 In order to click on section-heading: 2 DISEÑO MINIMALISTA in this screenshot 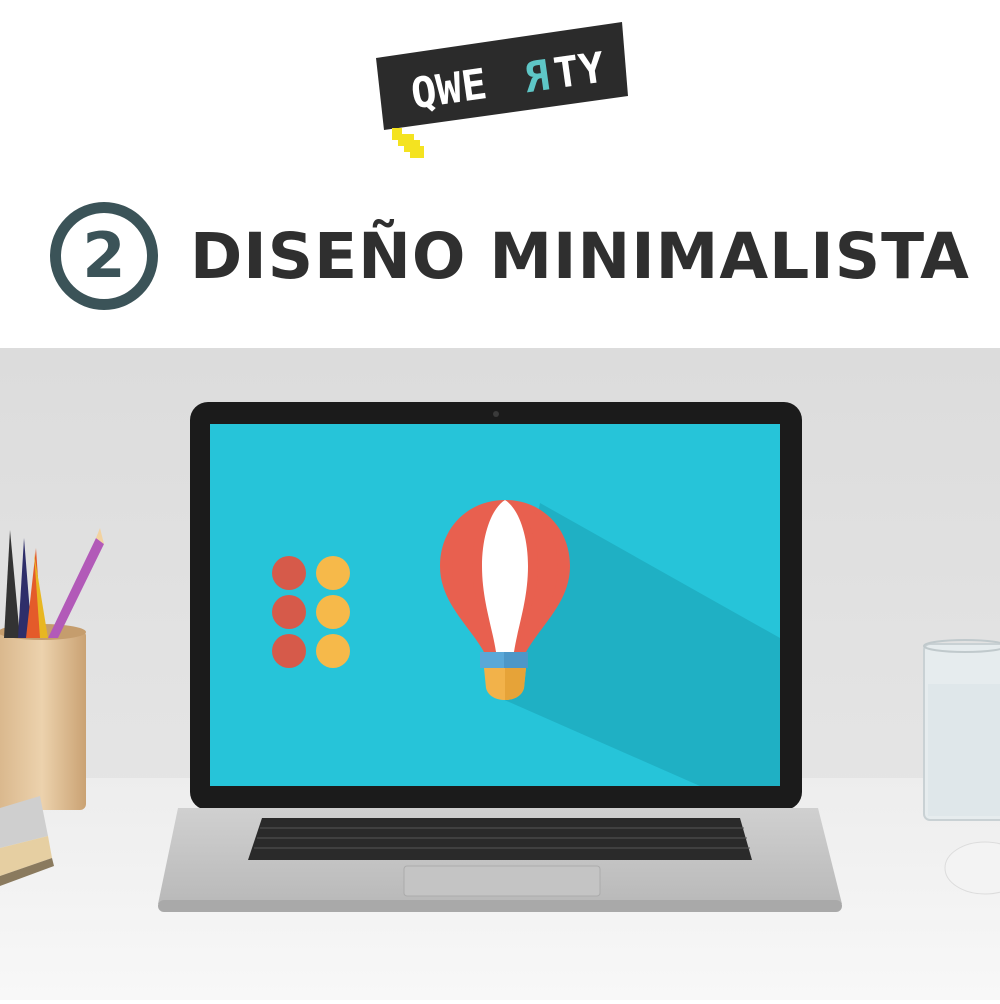, I will do `click(510, 256)`.